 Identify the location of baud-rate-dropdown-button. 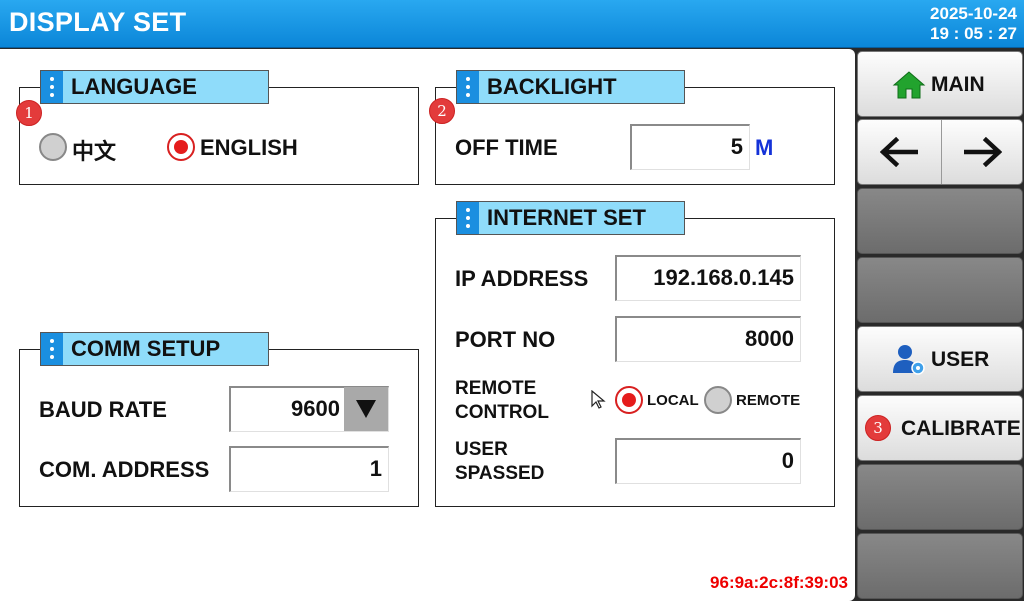
(366, 409).